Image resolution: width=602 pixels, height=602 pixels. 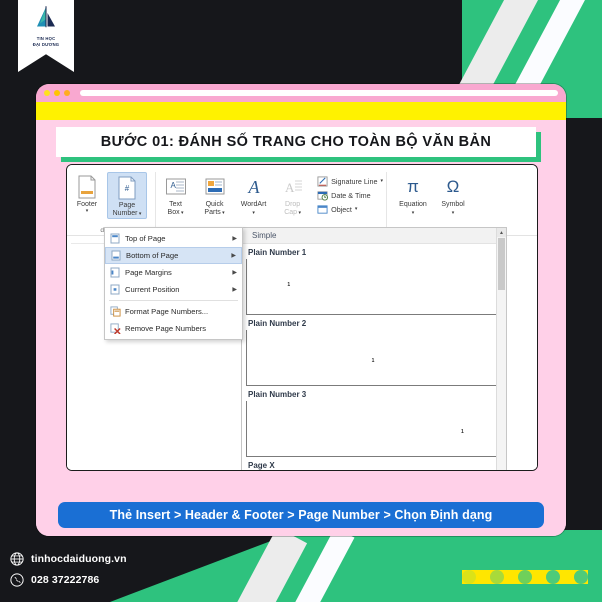 What do you see at coordinates (501, 264) in the screenshot?
I see `gallery-scroll-thumb` at bounding box center [501, 264].